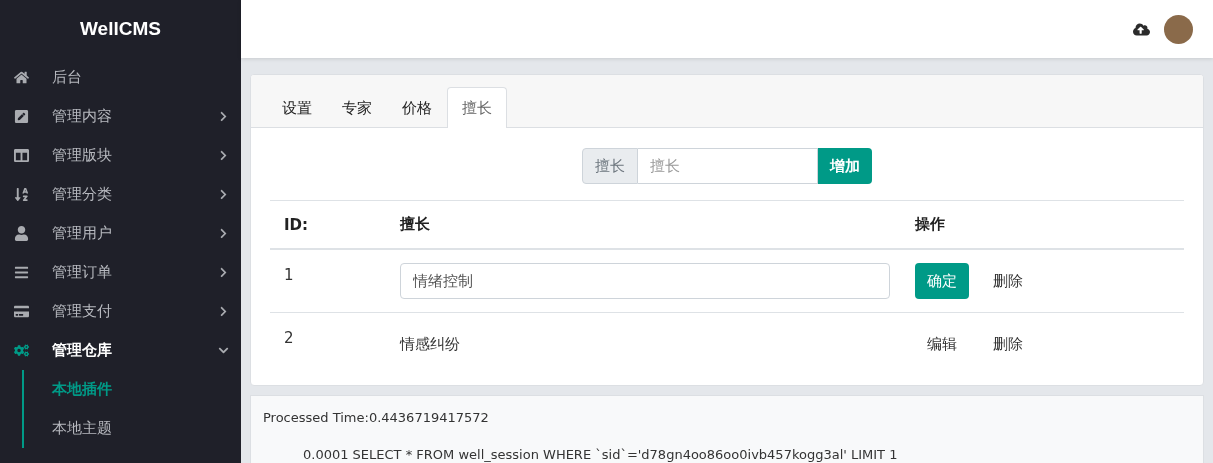 The height and width of the screenshot is (463, 1213). What do you see at coordinates (289, 337) in the screenshot?
I see `table-cell-text: 2` at bounding box center [289, 337].